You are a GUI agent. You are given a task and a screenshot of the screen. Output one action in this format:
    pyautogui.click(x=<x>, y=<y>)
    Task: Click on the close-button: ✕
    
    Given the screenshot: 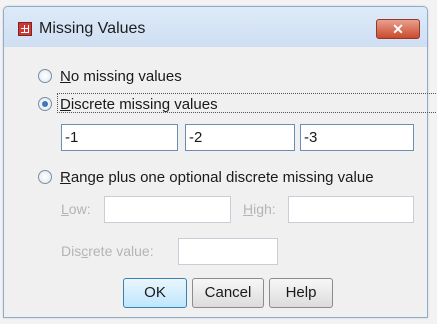 What is the action you would take?
    pyautogui.click(x=398, y=29)
    